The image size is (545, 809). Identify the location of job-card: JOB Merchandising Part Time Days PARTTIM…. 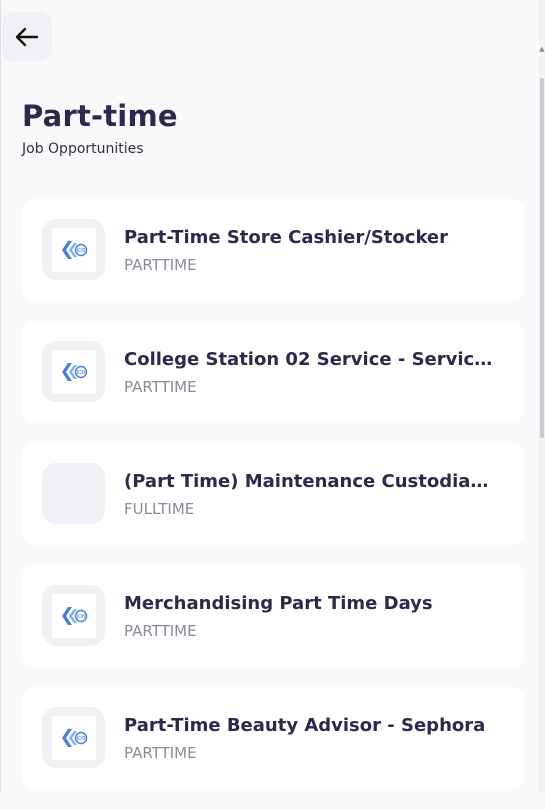
(273, 616).